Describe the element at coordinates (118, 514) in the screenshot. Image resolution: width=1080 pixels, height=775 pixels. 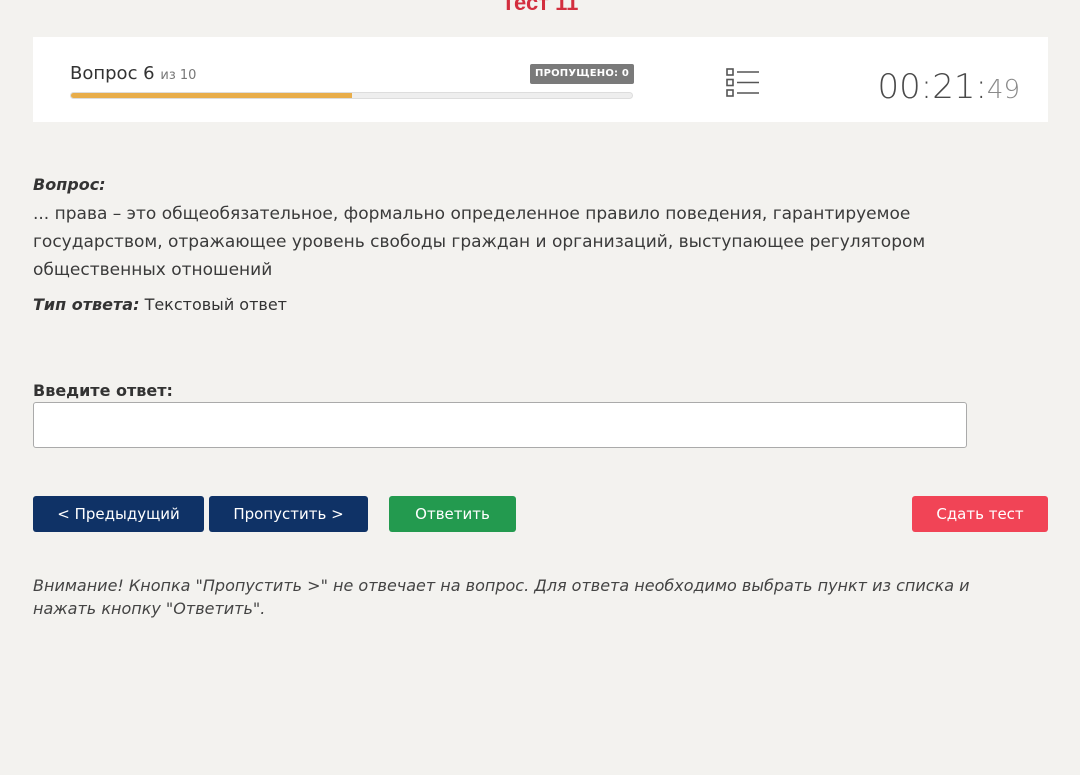
I see `previous-button: < Предыдущий` at that location.